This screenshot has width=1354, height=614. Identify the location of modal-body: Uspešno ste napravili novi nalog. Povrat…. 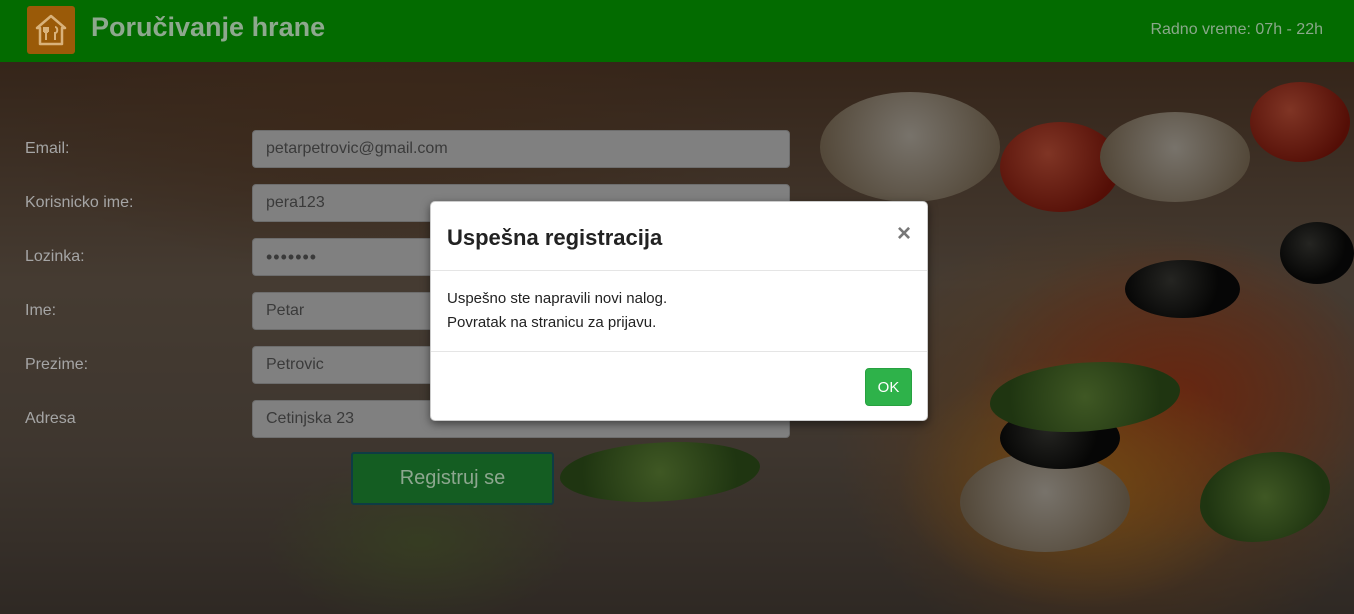
(680, 311).